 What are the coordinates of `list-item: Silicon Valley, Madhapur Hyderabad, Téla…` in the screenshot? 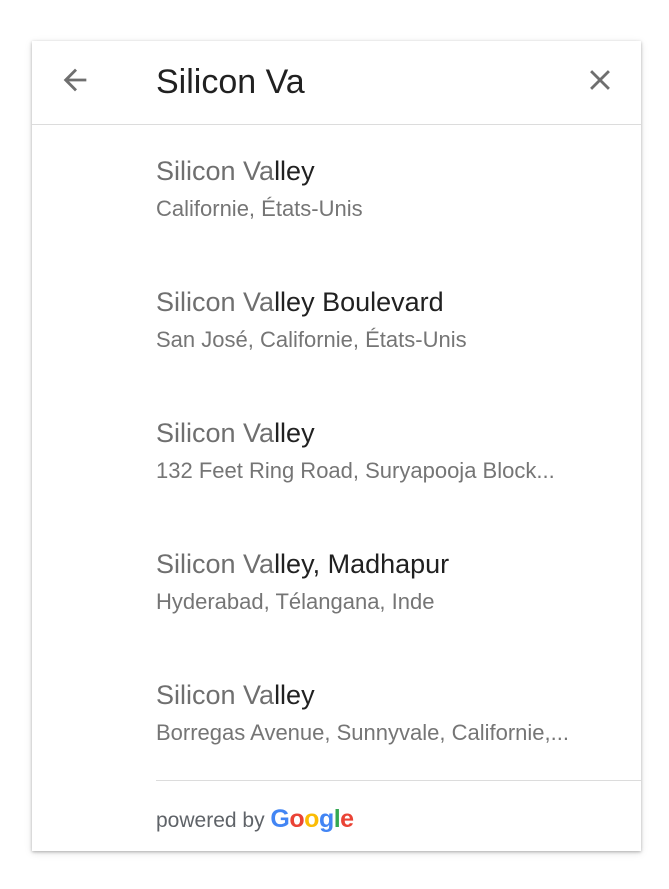 It's located at (336, 583).